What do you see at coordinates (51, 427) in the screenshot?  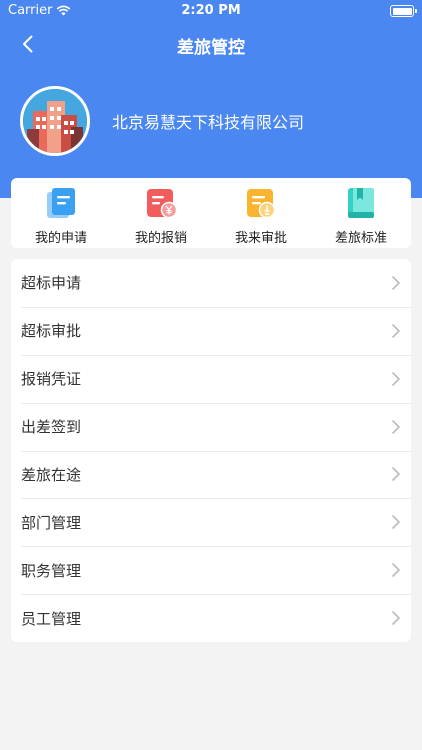 I see `menu-item-label: 出差签到` at bounding box center [51, 427].